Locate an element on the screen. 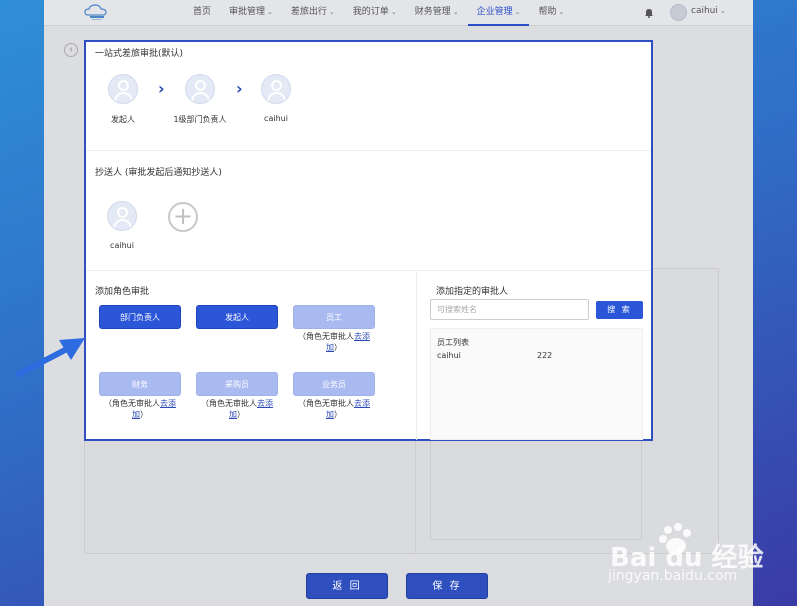  role-salesperson-note: （角色无审批人去添 加） is located at coordinates (334, 409).